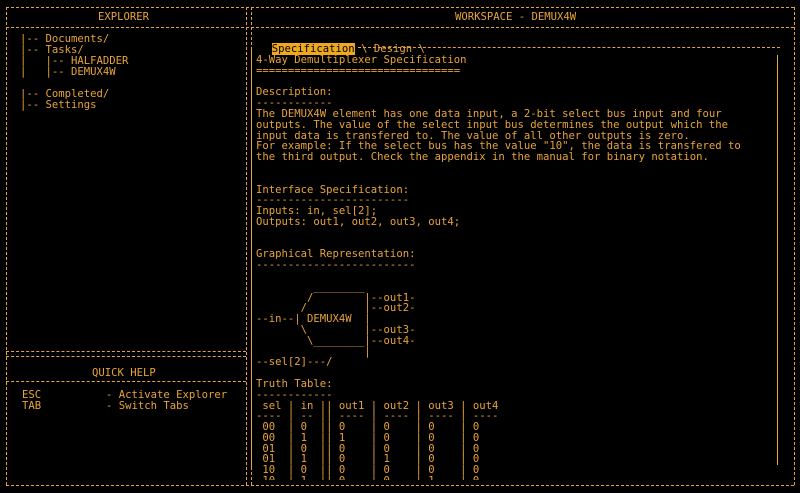 This screenshot has width=800, height=493. What do you see at coordinates (124, 17) in the screenshot?
I see `explorer-title: EXPLORER` at bounding box center [124, 17].